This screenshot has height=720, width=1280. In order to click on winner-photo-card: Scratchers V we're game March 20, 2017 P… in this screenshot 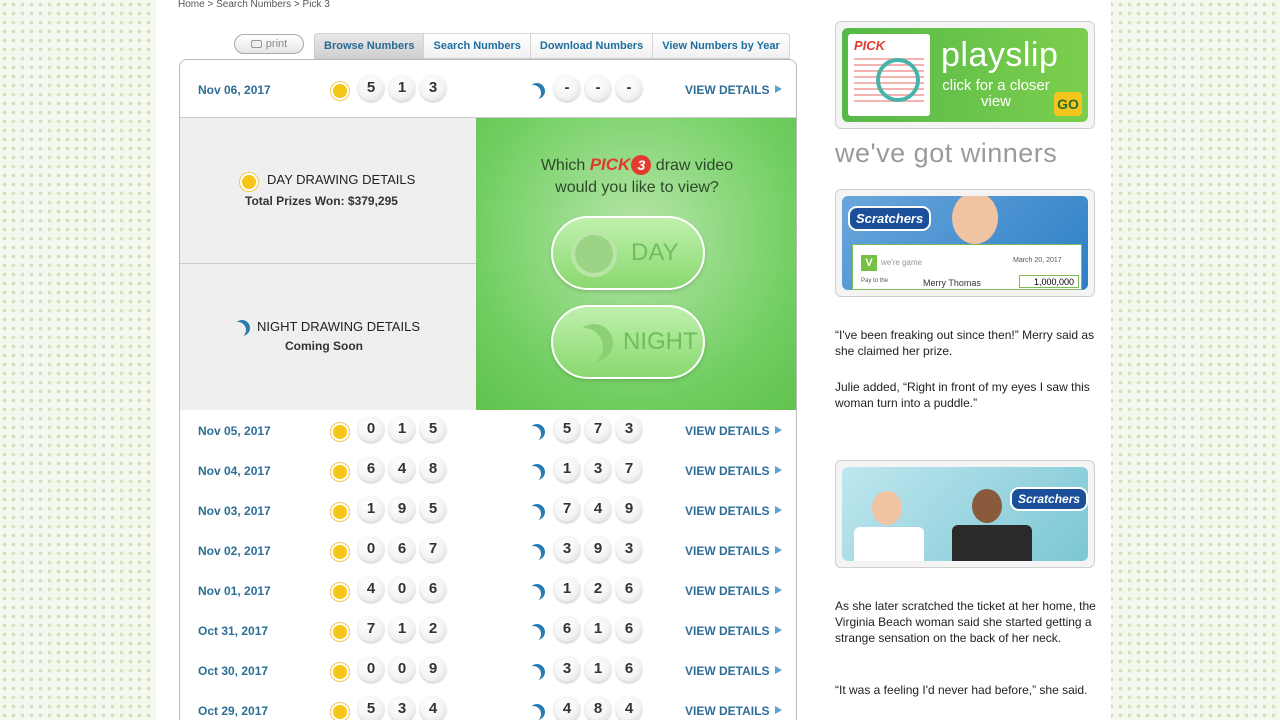, I will do `click(965, 243)`.